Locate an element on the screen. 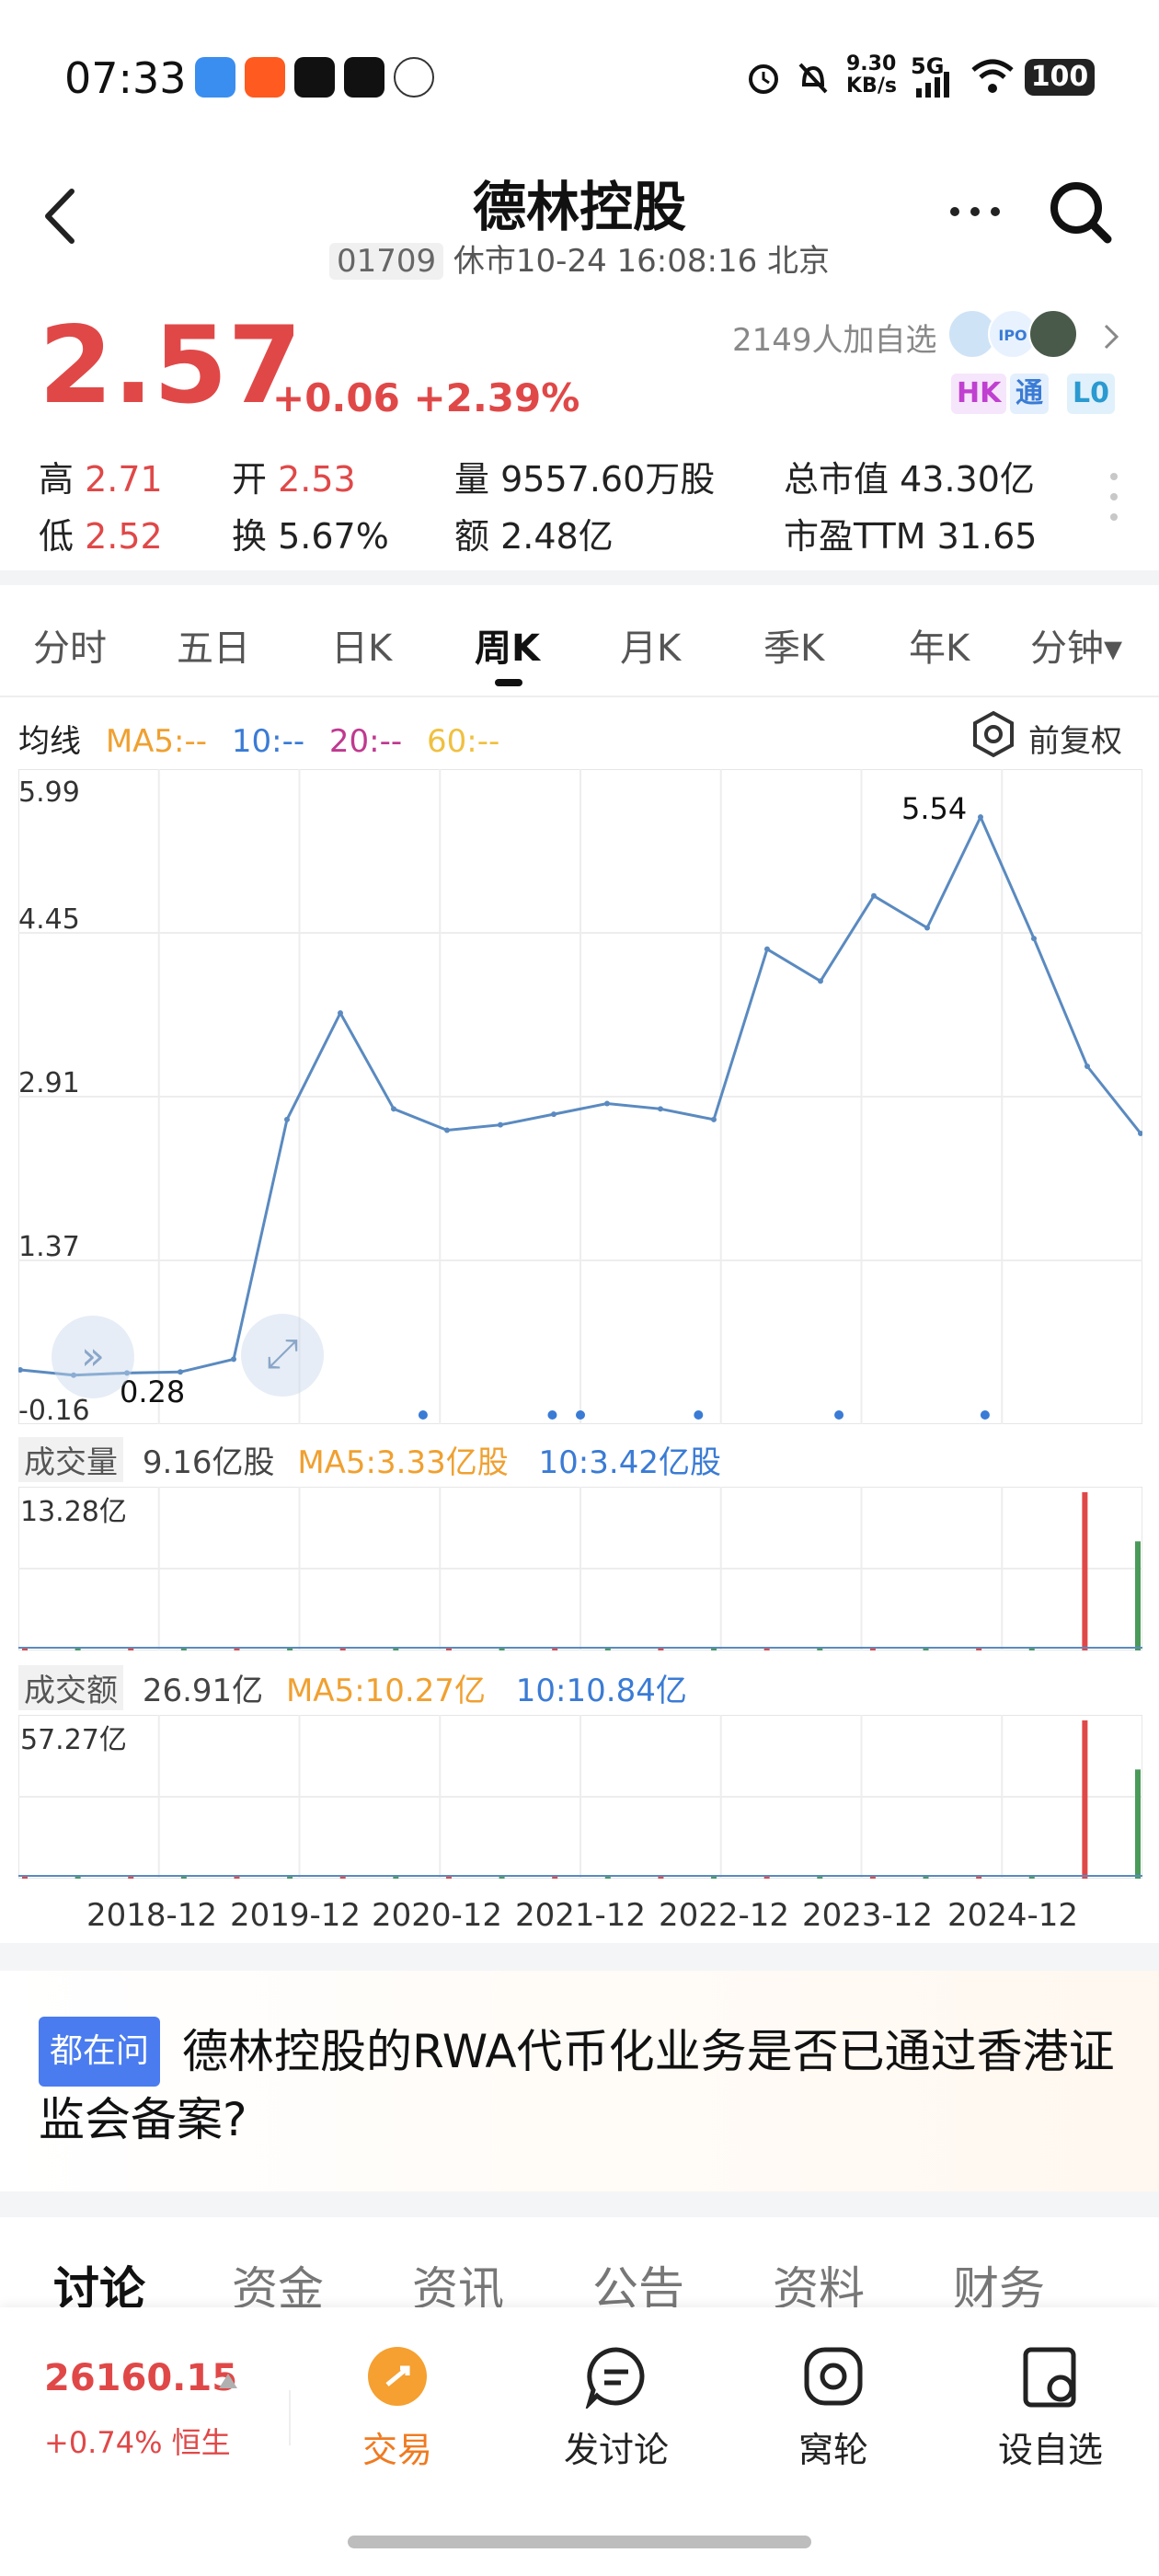  hsi-index-value: 26160.15 is located at coordinates (140, 2378).